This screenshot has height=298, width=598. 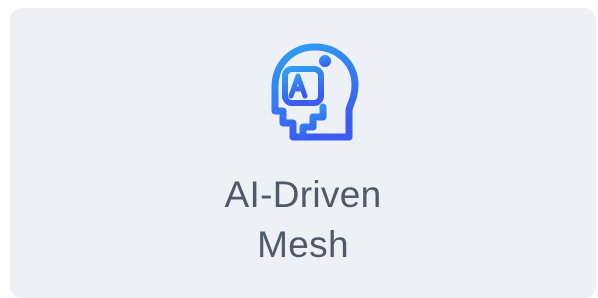 What do you see at coordinates (313, 95) in the screenshot?
I see `ai-head-icon` at bounding box center [313, 95].